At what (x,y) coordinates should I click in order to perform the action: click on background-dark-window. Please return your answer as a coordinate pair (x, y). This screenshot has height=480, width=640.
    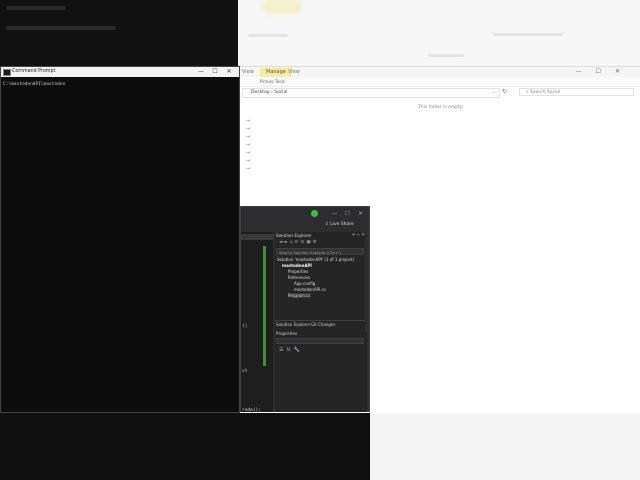
    Looking at the image, I should click on (119, 33).